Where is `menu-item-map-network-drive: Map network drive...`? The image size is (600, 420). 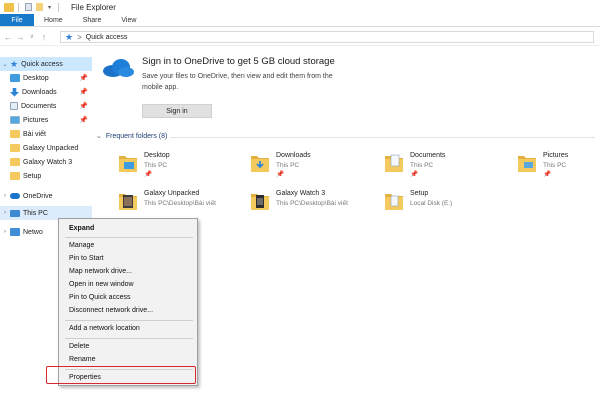 menu-item-map-network-drive: Map network drive... is located at coordinates (128, 271).